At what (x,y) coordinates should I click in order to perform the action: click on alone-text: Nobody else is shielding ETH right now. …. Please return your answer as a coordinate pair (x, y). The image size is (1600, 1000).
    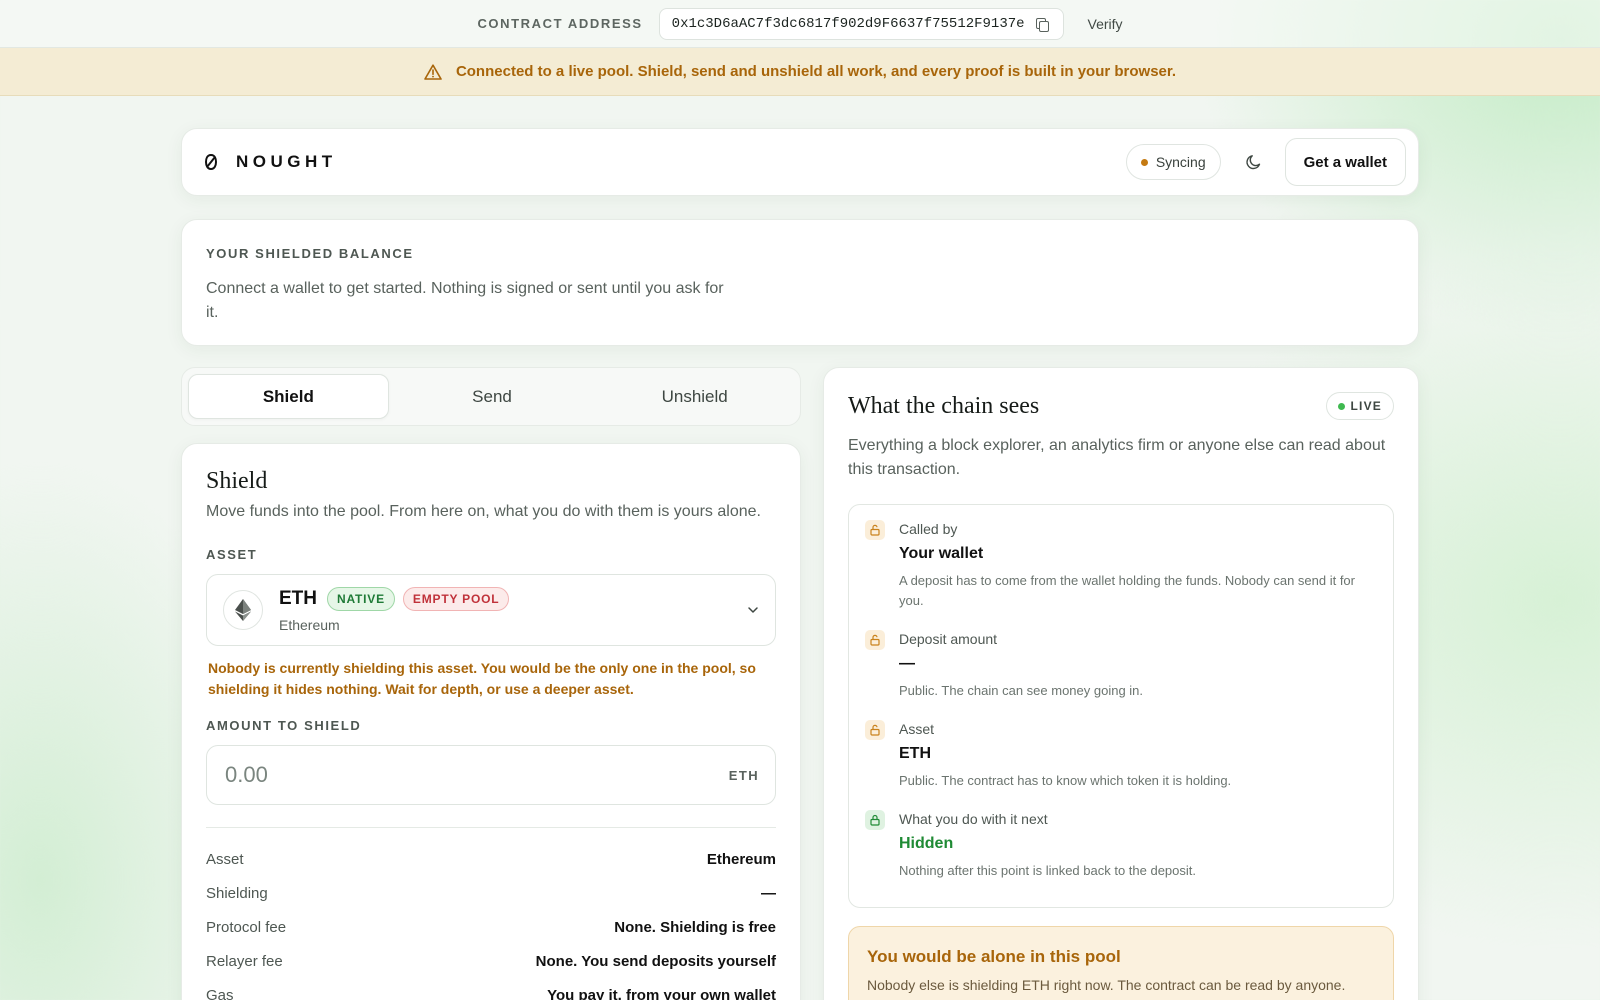
    Looking at the image, I should click on (1106, 985).